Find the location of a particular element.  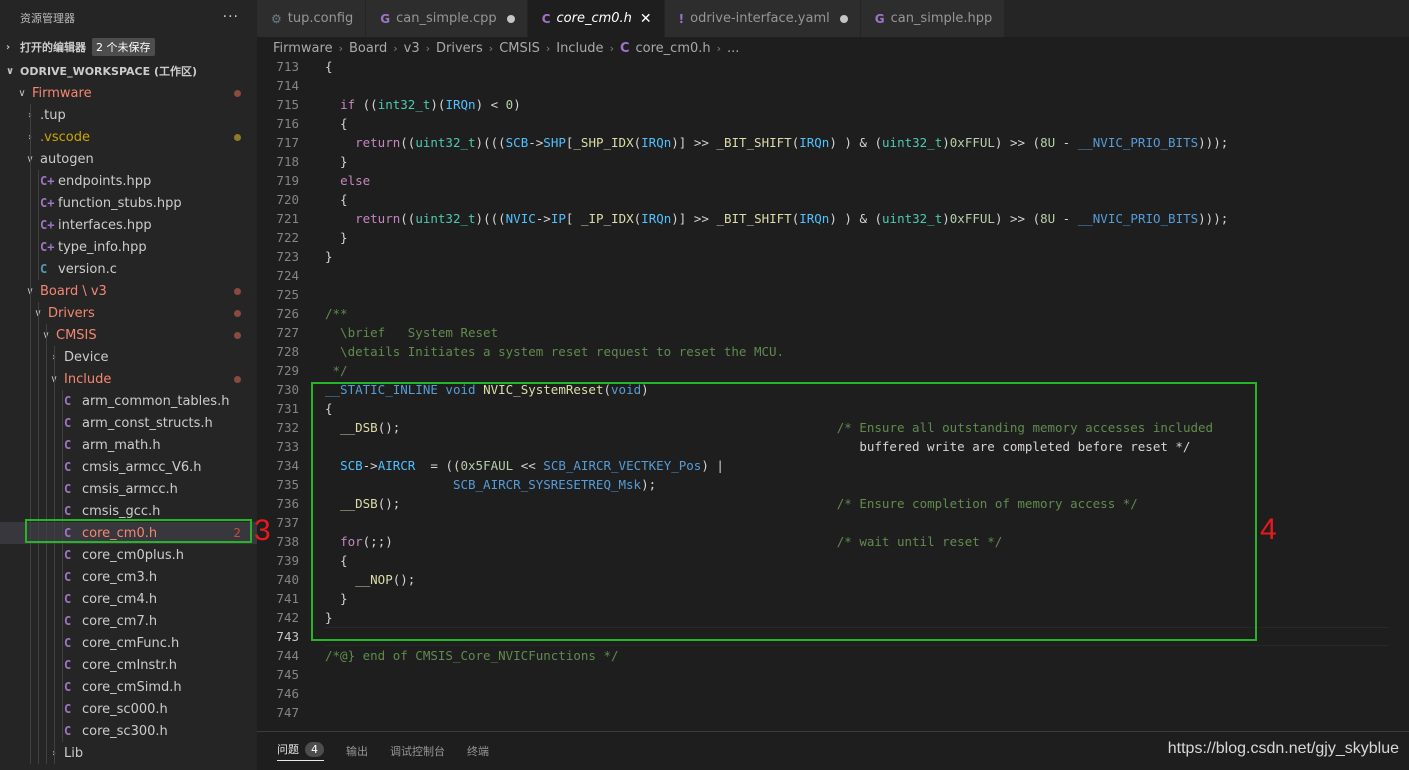

tree-item-label: Firmware is located at coordinates (62, 93).